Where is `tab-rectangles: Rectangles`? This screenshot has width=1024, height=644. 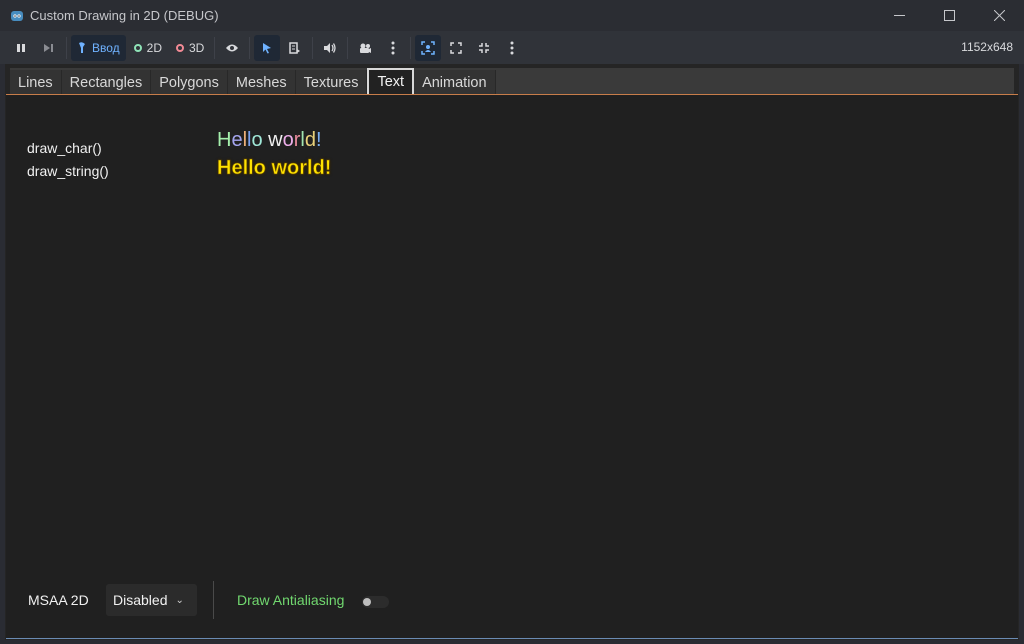 tab-rectangles: Rectangles is located at coordinates (106, 83).